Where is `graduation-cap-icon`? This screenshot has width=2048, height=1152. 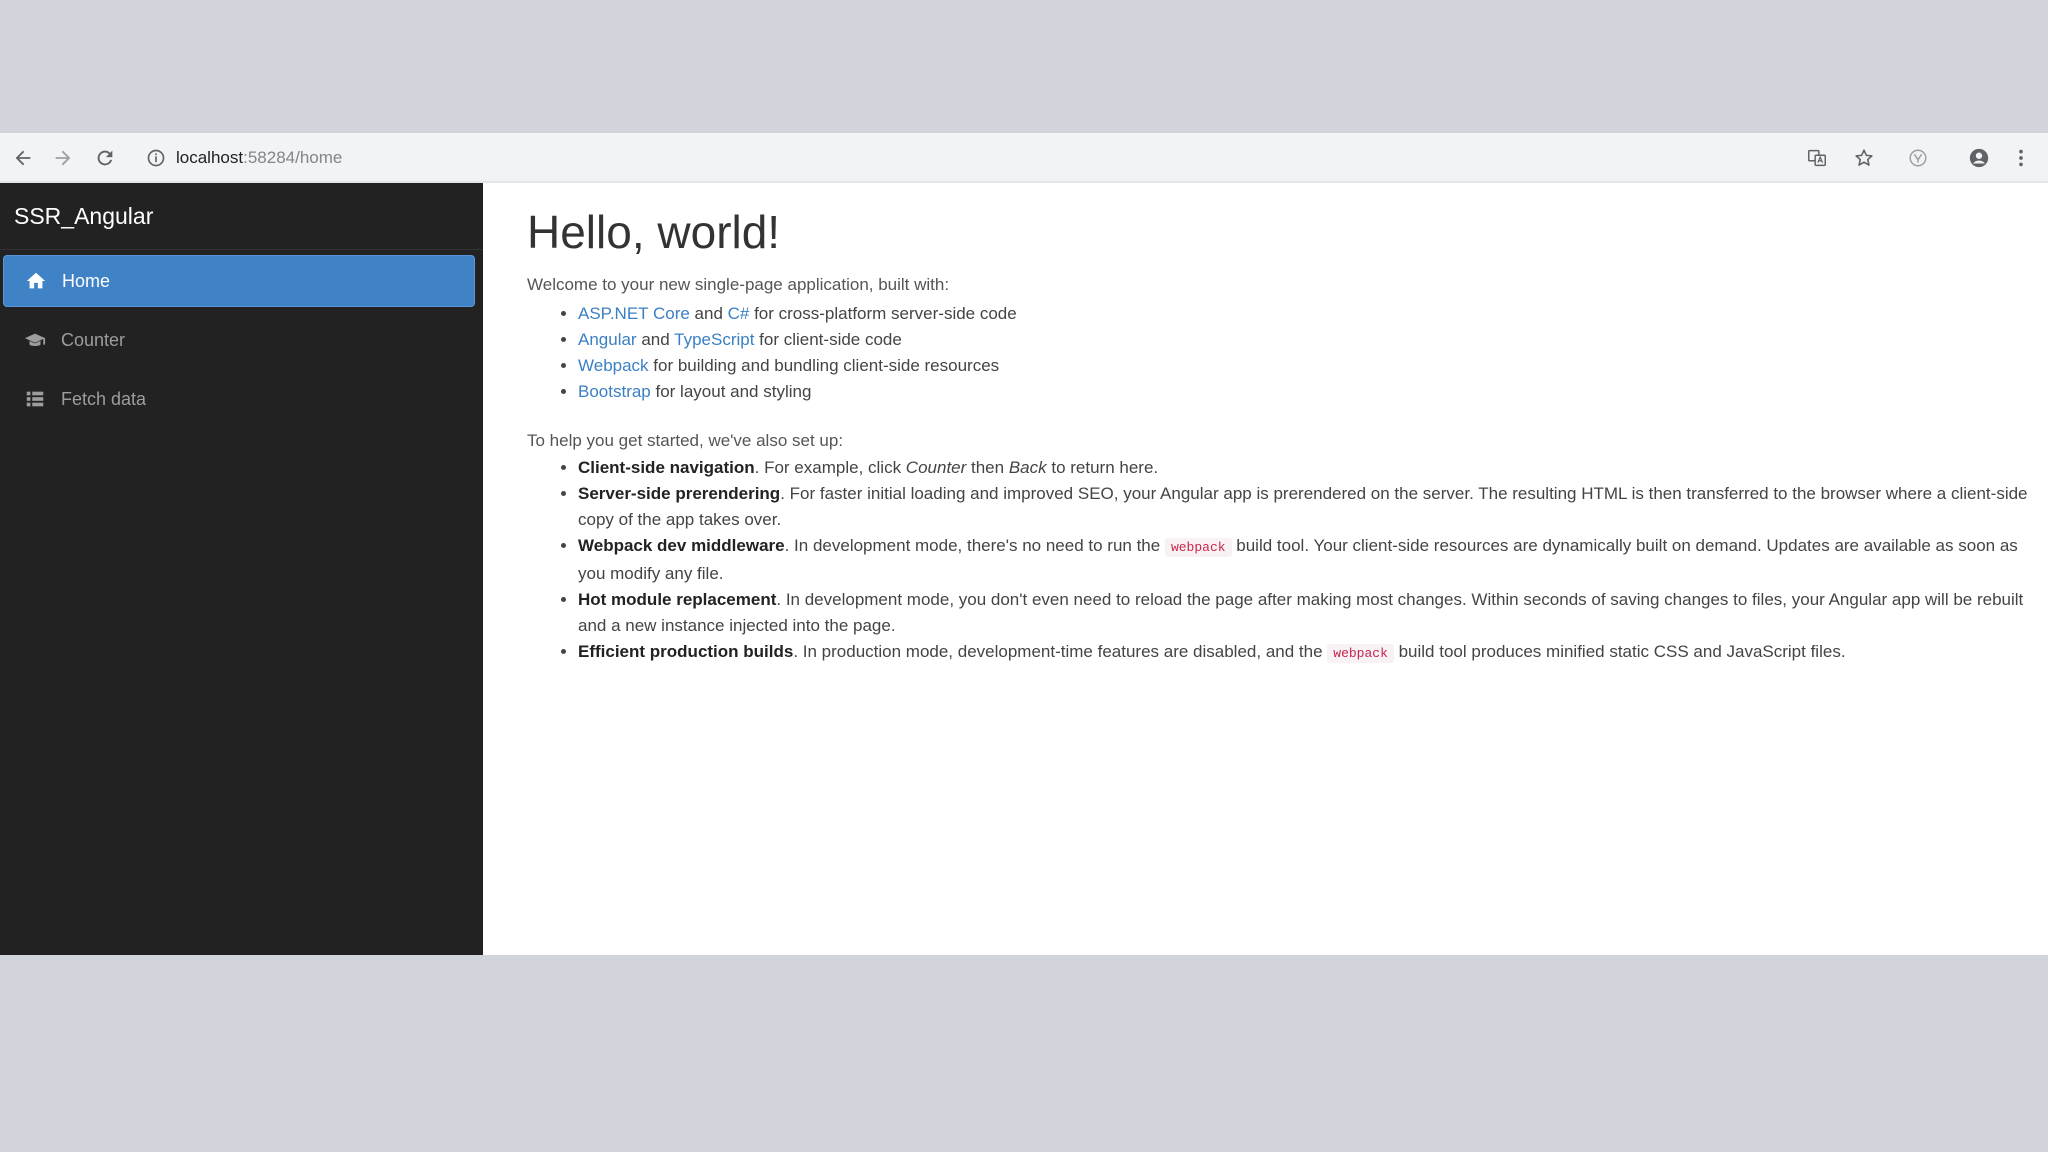 graduation-cap-icon is located at coordinates (35, 340).